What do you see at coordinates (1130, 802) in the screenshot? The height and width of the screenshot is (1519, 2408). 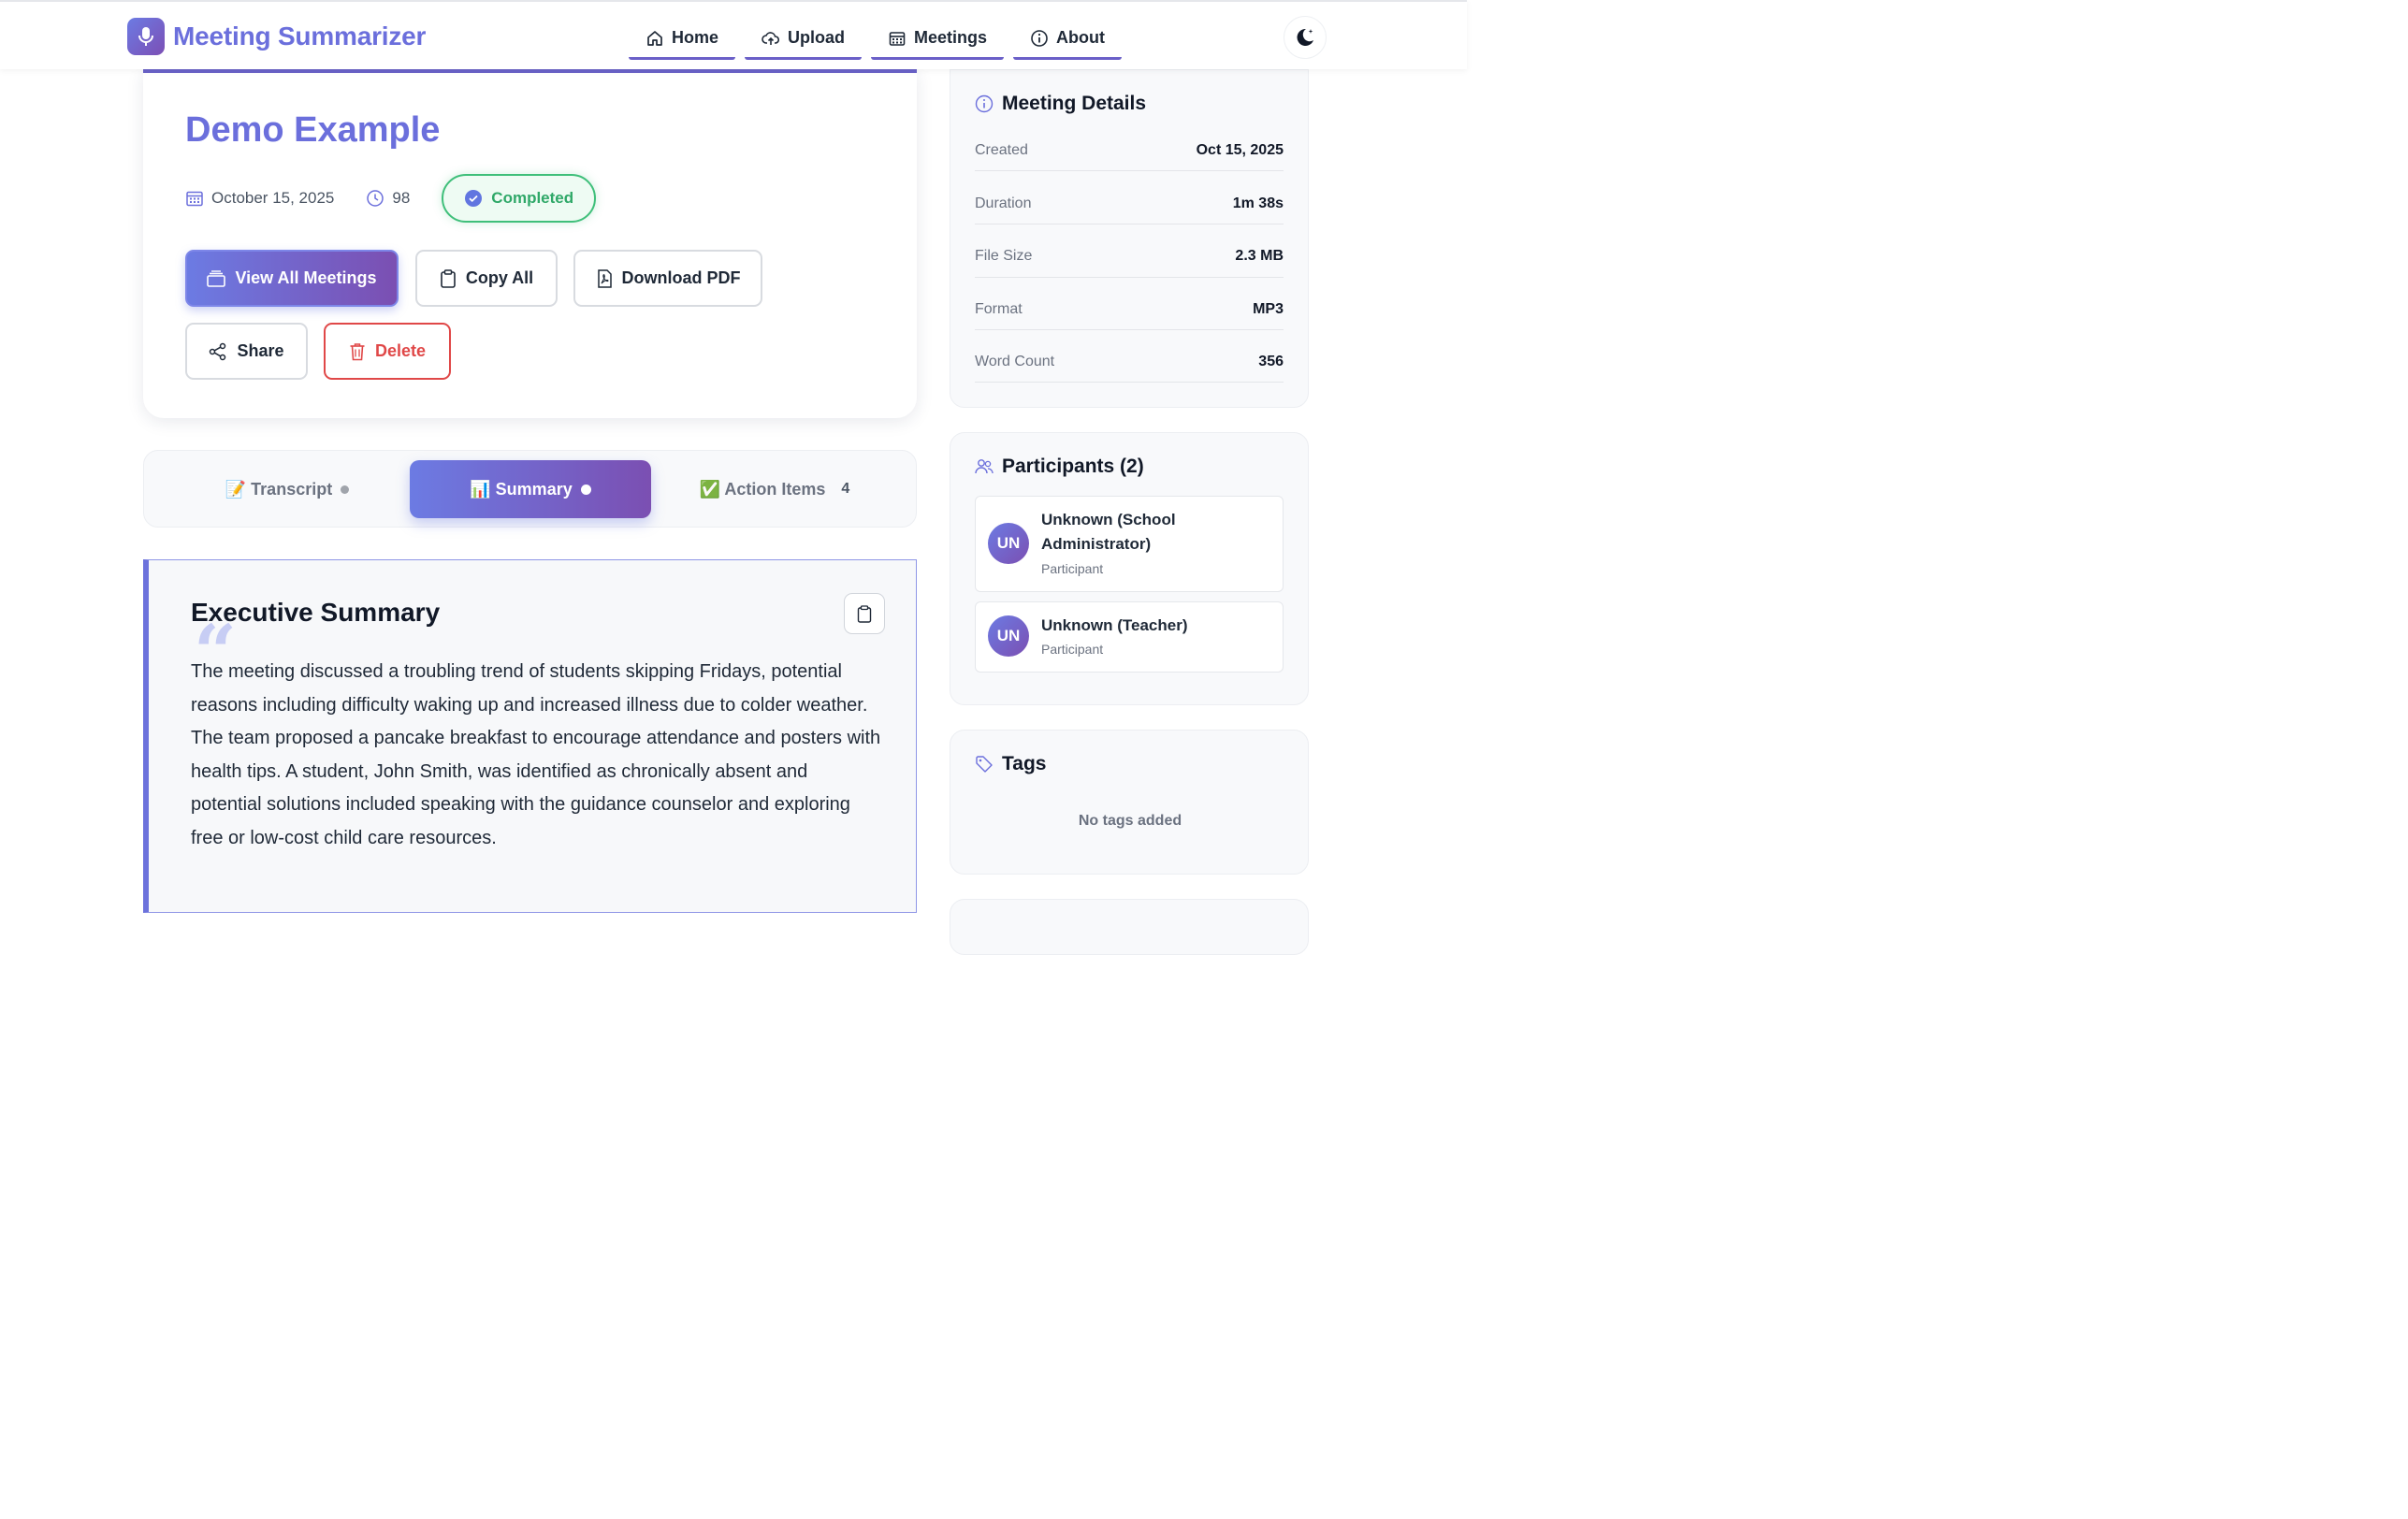 I see `tags-card: Tags No tags added` at bounding box center [1130, 802].